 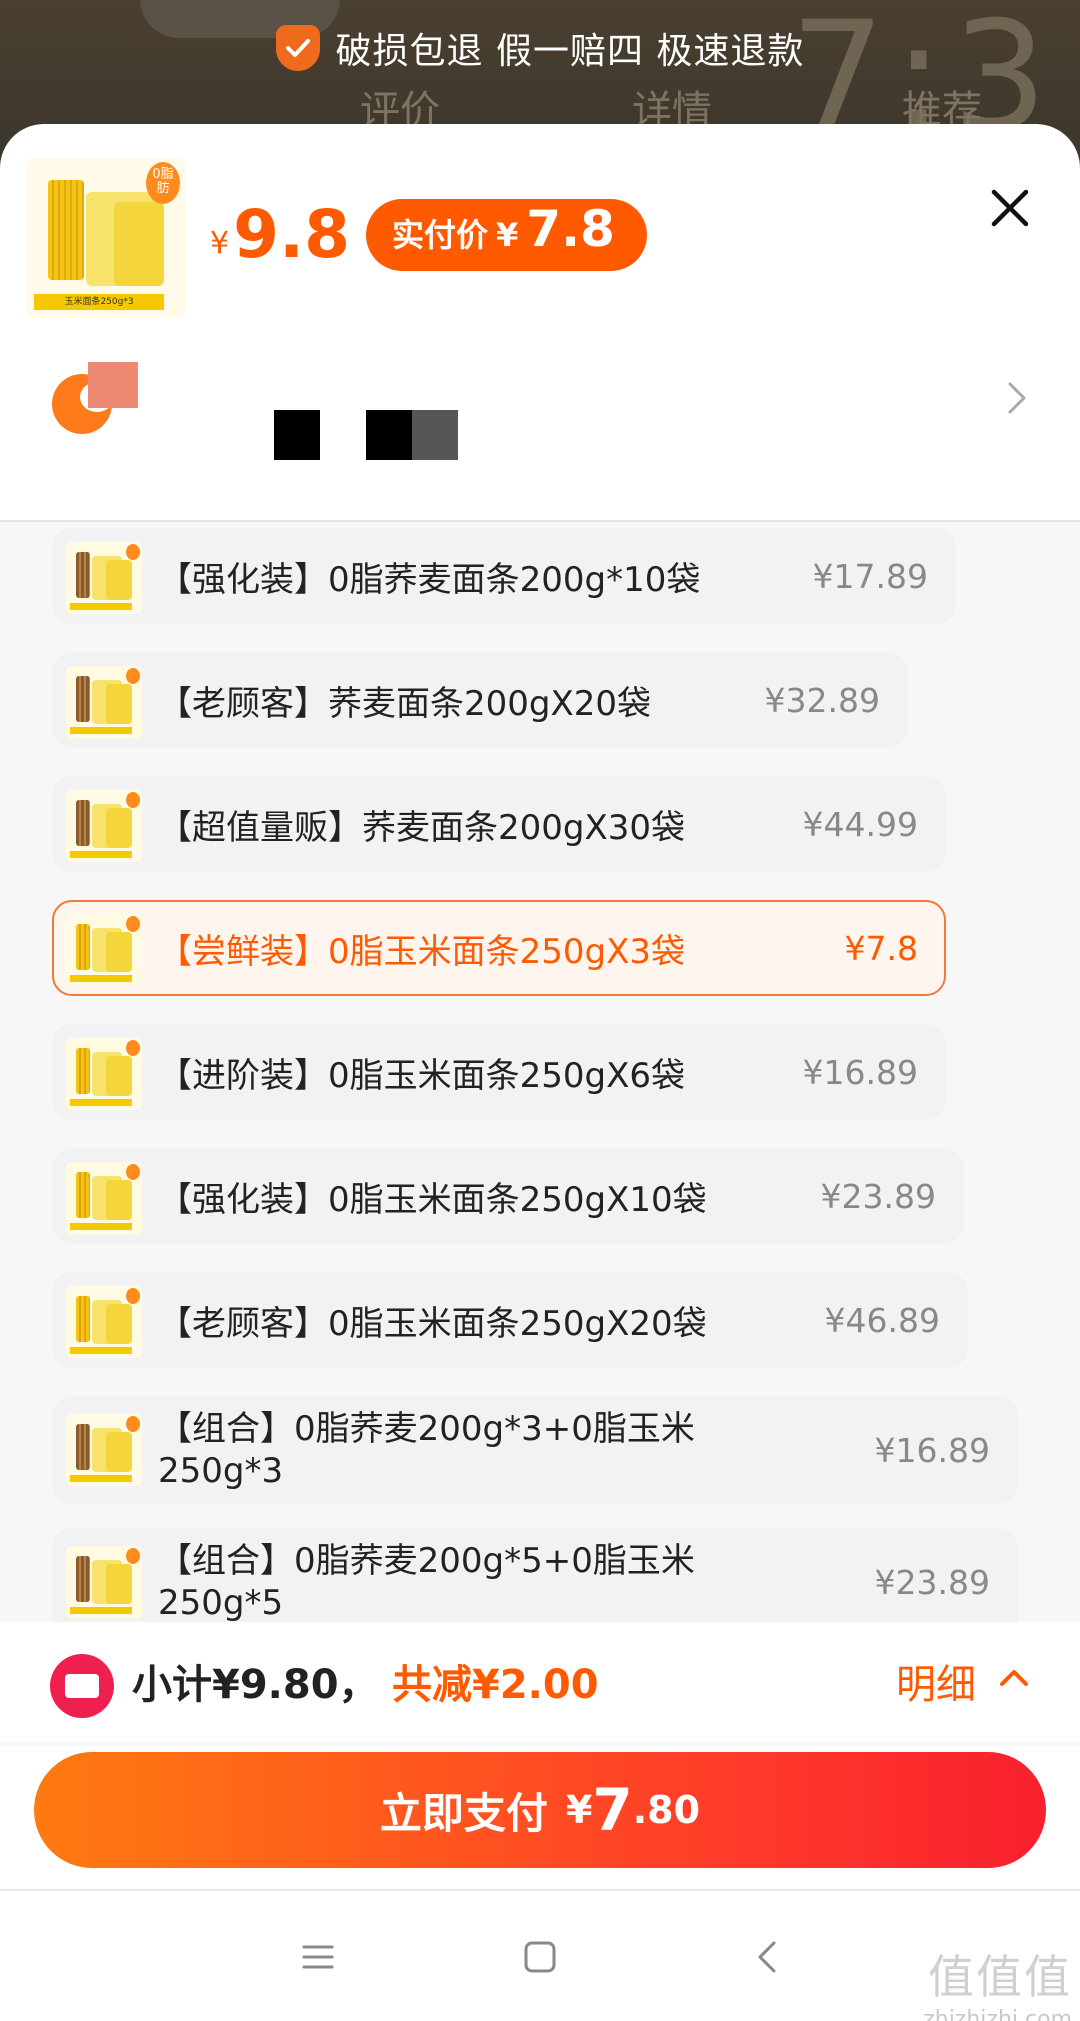 I want to click on pay-currency: ¥, so click(x=579, y=1810).